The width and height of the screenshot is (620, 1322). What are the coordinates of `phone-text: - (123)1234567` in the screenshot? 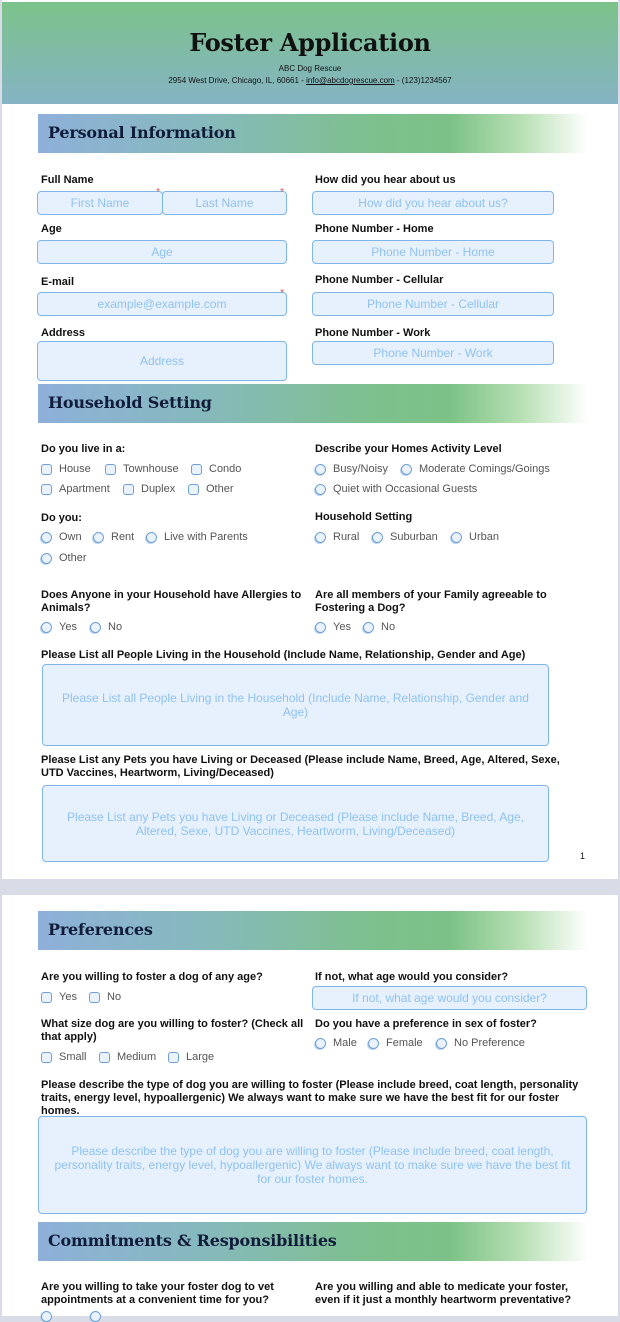 It's located at (423, 80).